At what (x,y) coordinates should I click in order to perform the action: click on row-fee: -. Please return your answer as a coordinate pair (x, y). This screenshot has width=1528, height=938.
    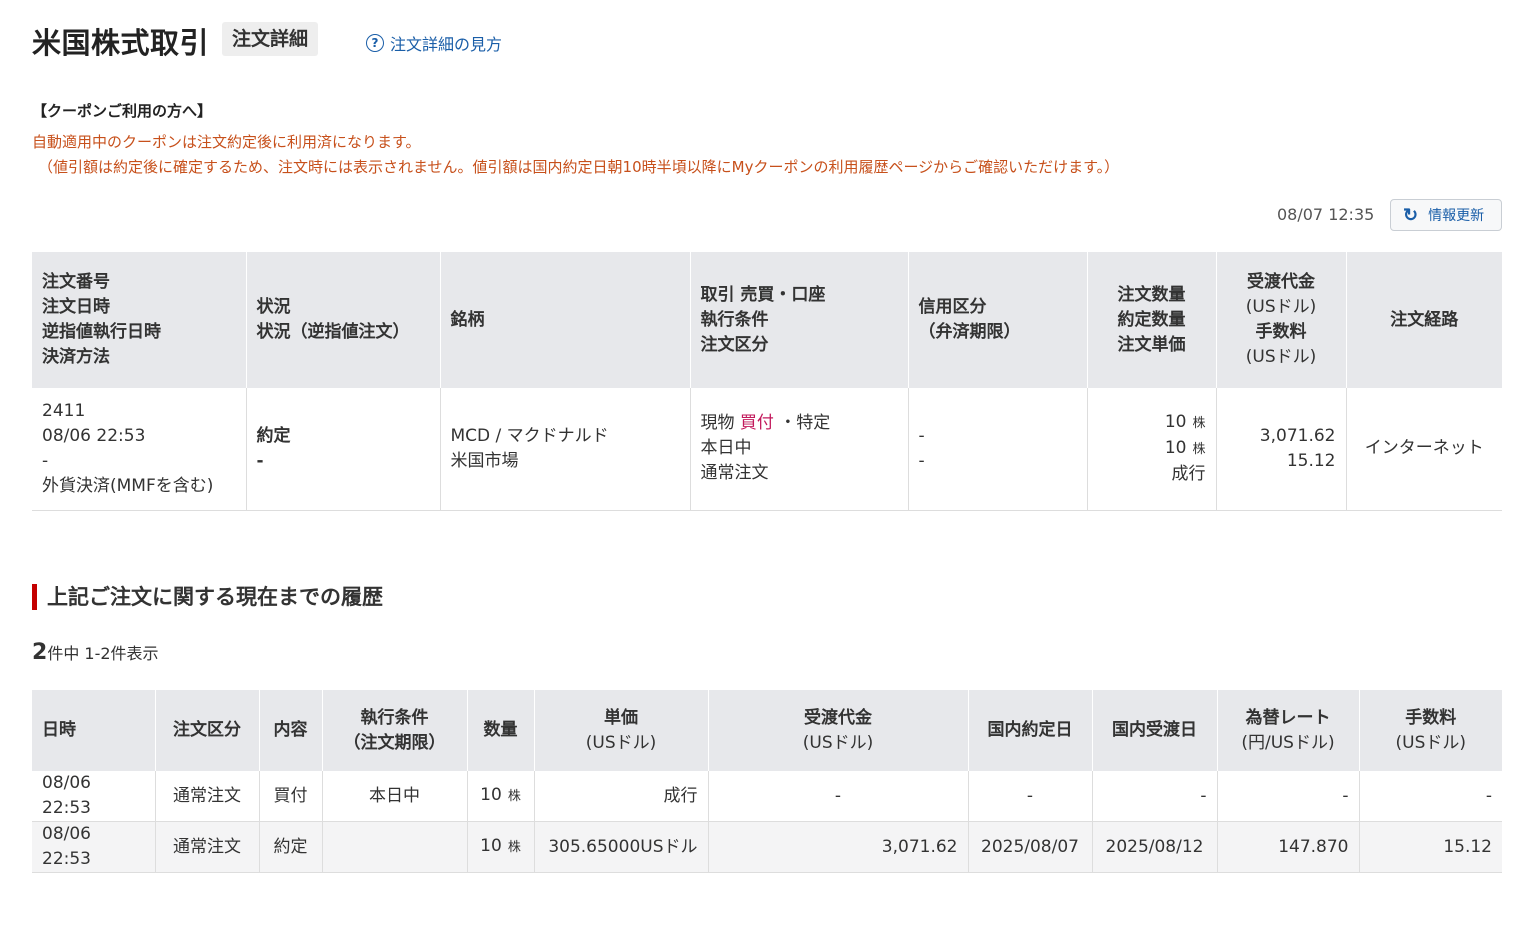
    Looking at the image, I should click on (1430, 796).